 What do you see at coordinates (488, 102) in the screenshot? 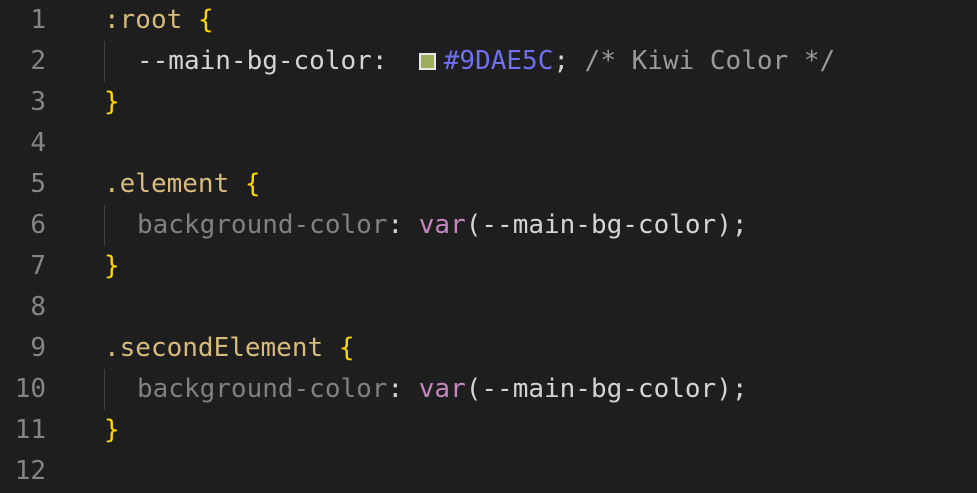
I see `code-line: 3 }` at bounding box center [488, 102].